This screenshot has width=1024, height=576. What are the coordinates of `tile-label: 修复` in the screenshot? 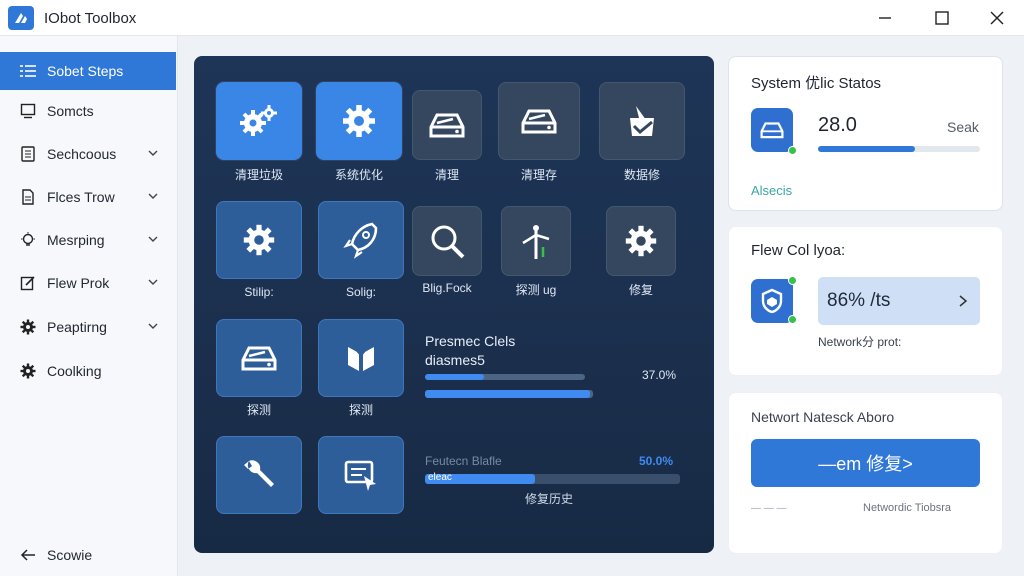 It's located at (640, 290).